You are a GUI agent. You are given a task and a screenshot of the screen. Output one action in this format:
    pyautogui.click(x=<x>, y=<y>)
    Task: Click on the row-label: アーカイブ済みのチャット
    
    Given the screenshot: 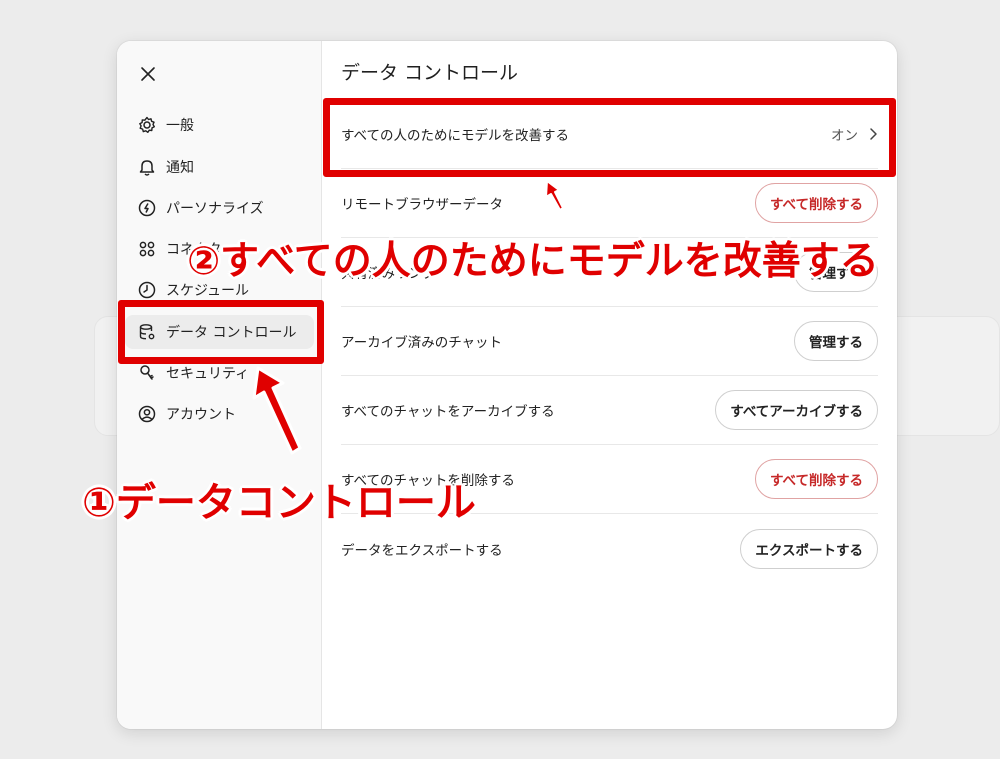 What is the action you would take?
    pyautogui.click(x=422, y=343)
    